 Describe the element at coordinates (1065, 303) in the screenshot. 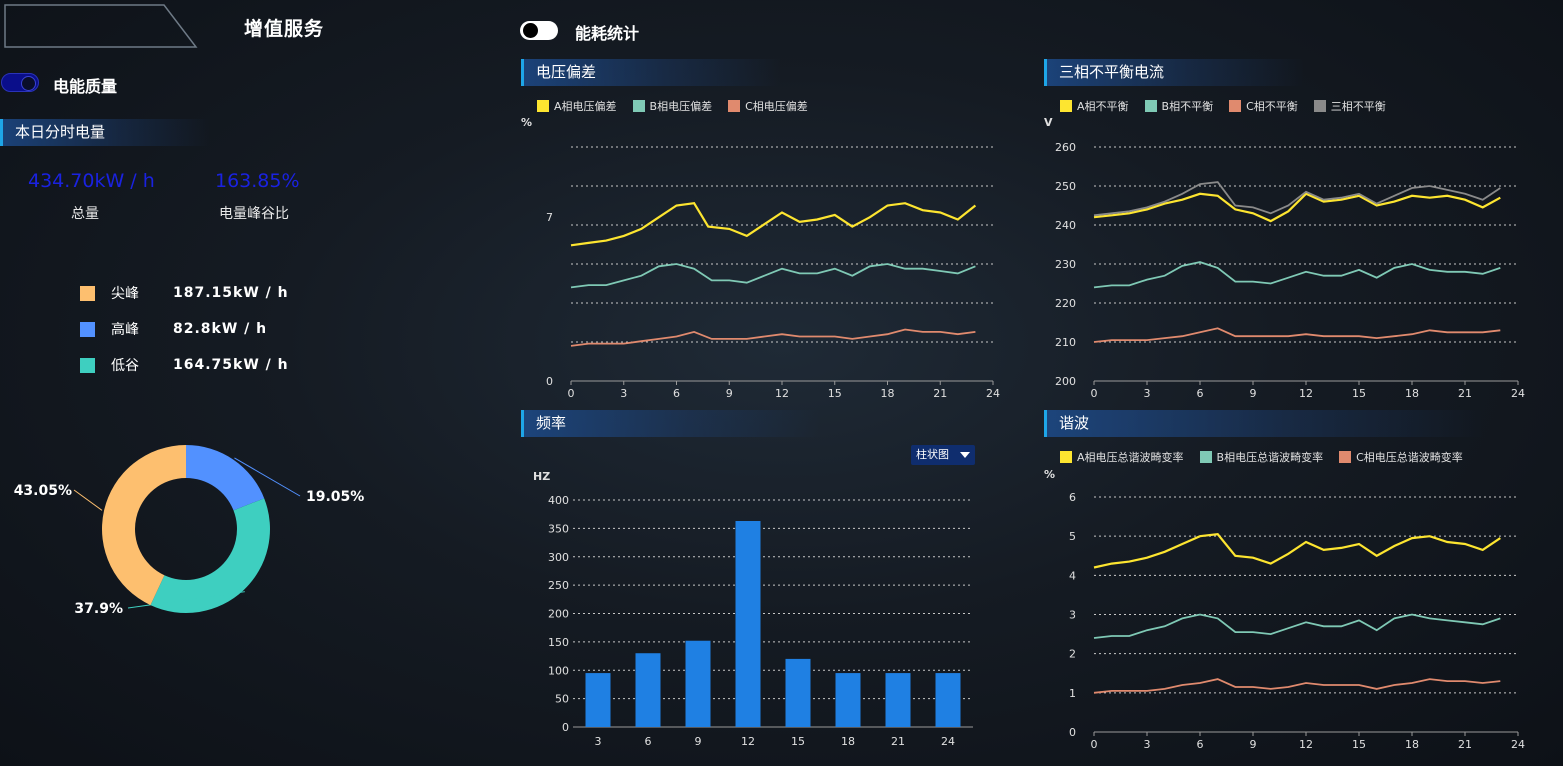

I see `y-tick-label: 220` at that location.